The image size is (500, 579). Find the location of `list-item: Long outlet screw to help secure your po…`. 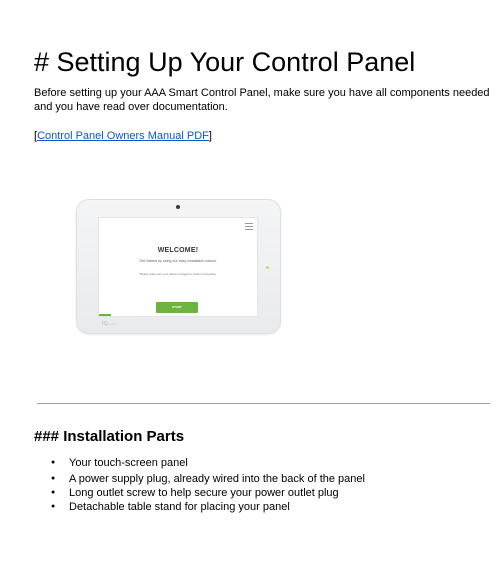

list-item: Long outlet screw to help secure your po… is located at coordinates (199, 493).